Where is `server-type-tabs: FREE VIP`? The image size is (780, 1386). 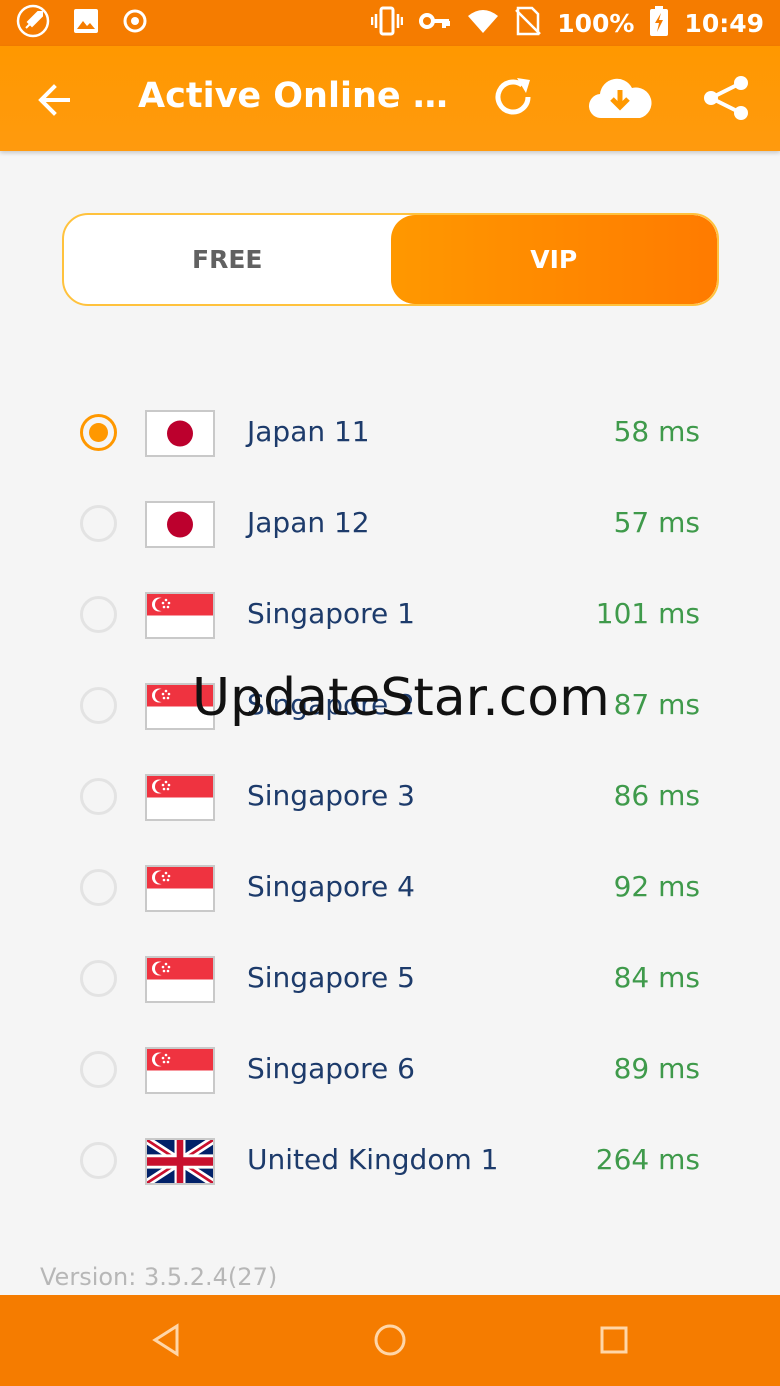 server-type-tabs: FREE VIP is located at coordinates (390, 259).